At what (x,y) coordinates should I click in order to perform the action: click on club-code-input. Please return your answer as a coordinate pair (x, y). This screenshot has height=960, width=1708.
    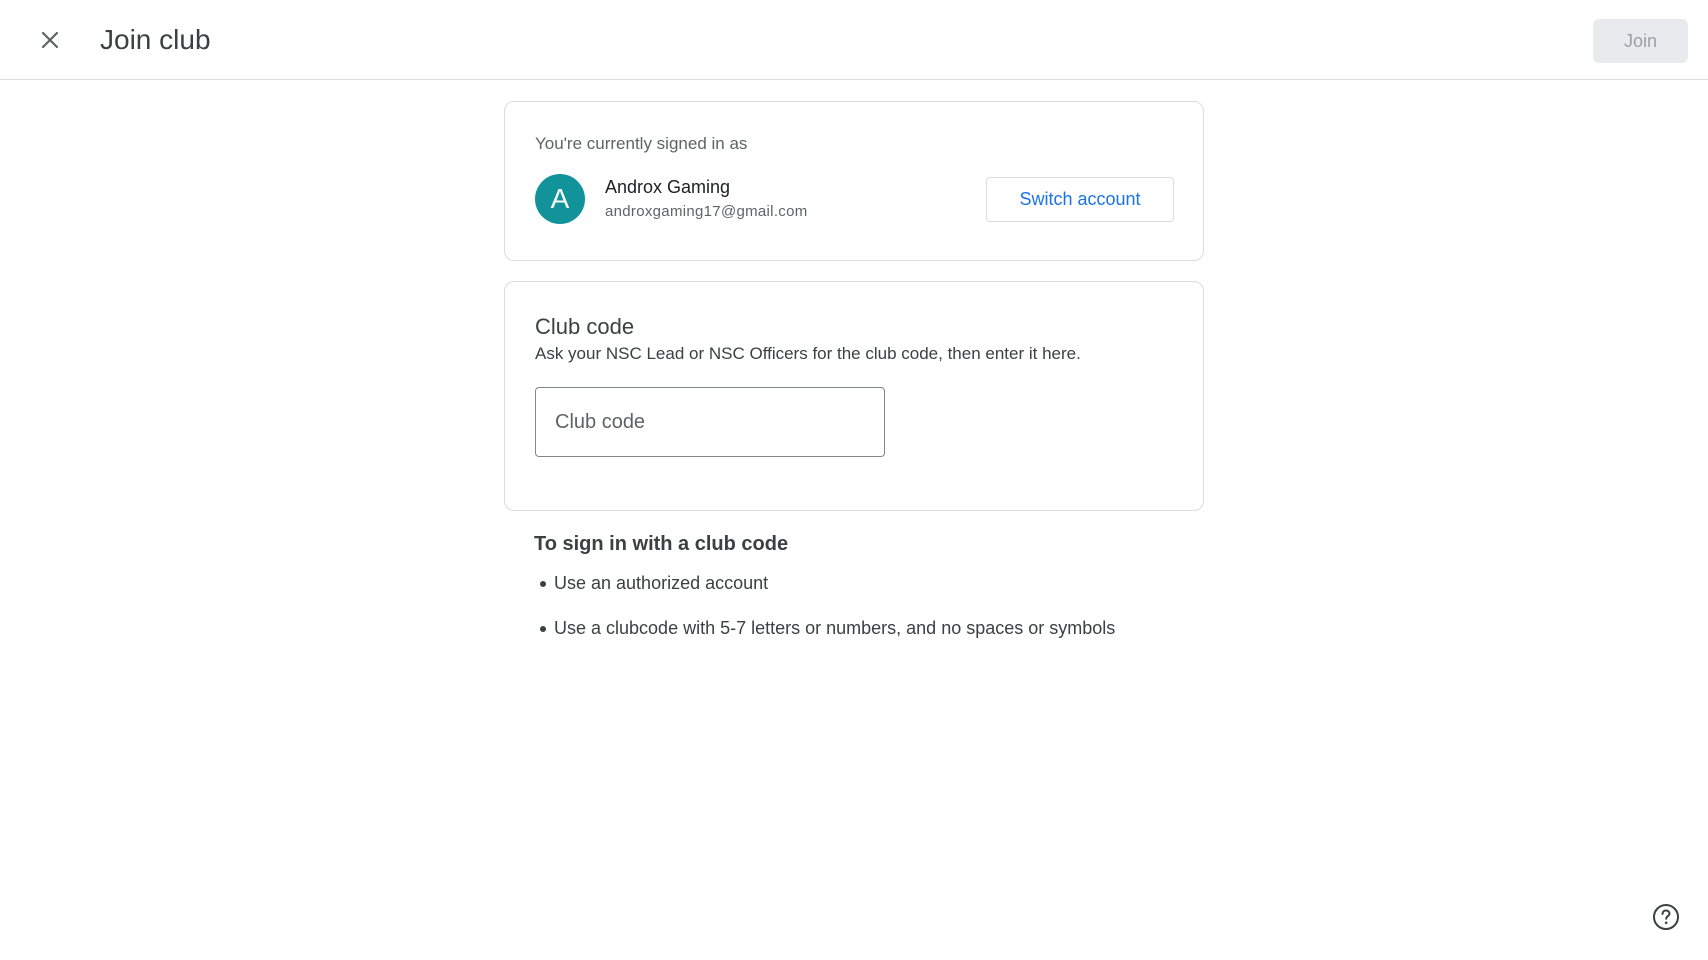
    Looking at the image, I should click on (710, 422).